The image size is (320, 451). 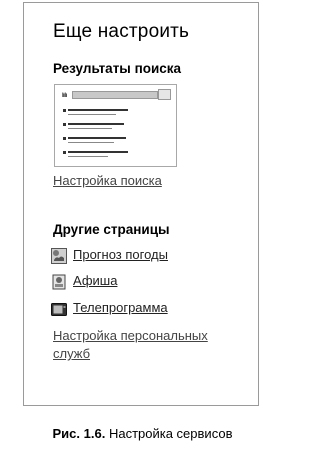 I want to click on tv-icon, so click(x=59, y=309).